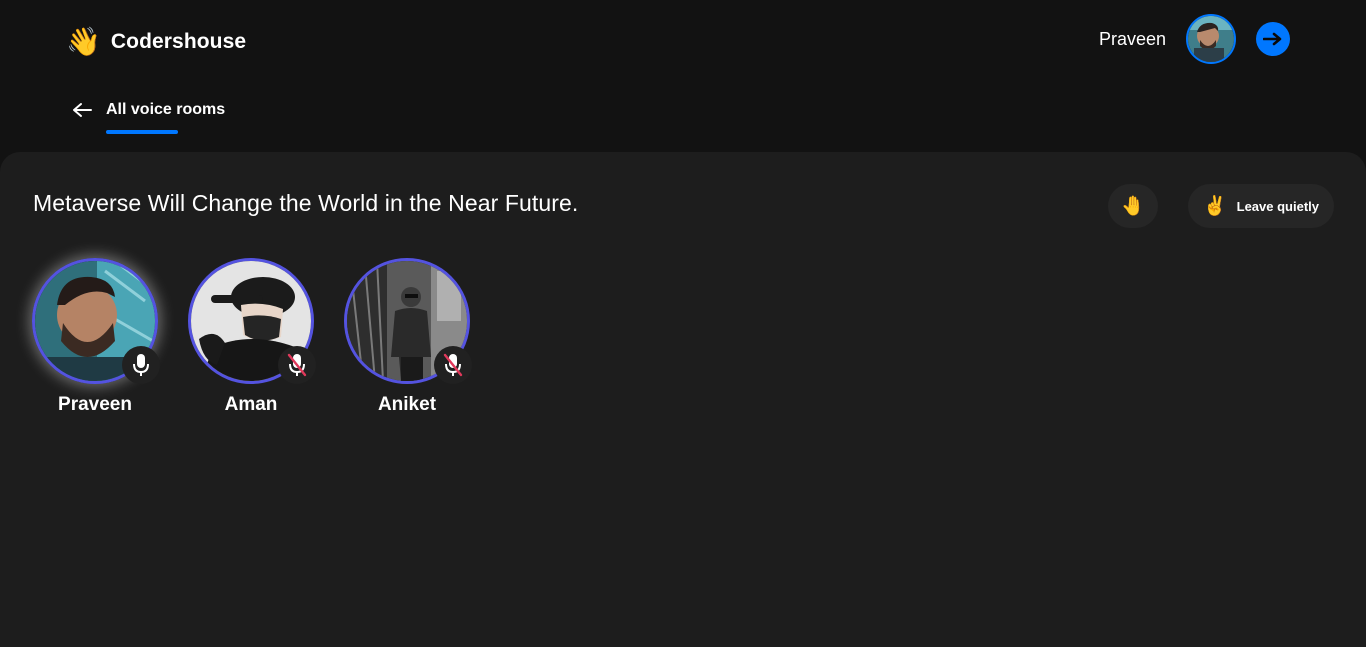 The image size is (1366, 647). I want to click on back-to-rooms-link: All voice rooms, so click(148, 116).